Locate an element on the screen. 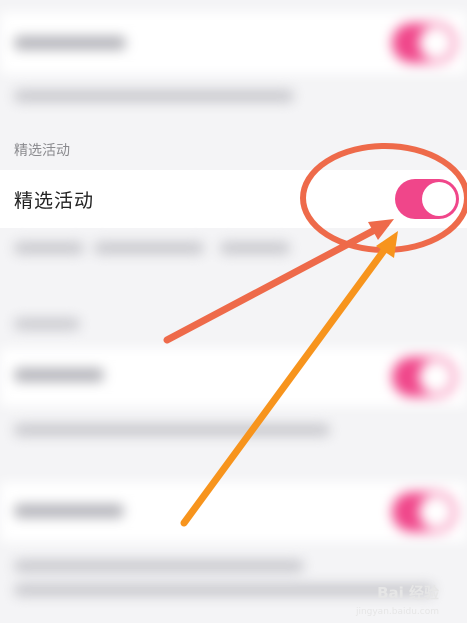  watermark-text: Bai 经验 is located at coordinates (408, 593).